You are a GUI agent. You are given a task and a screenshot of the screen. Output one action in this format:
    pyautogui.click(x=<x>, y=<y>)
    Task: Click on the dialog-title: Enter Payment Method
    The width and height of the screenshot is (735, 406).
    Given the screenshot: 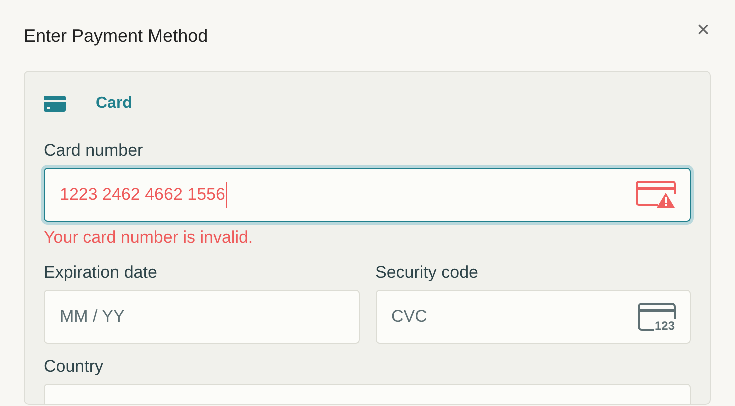 What is the action you would take?
    pyautogui.click(x=116, y=36)
    